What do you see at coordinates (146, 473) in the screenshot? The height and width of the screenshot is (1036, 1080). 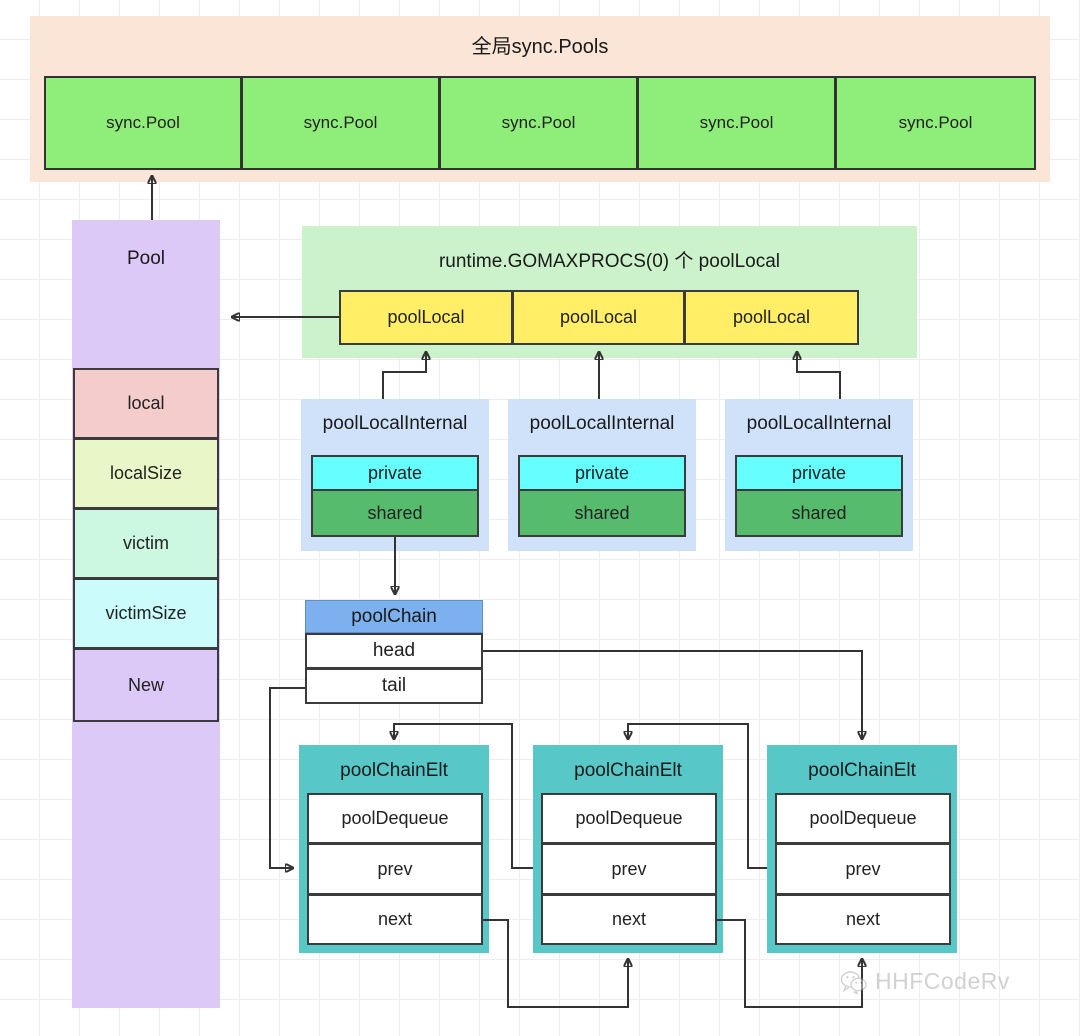 I see `pool-field-localsize: localSize` at bounding box center [146, 473].